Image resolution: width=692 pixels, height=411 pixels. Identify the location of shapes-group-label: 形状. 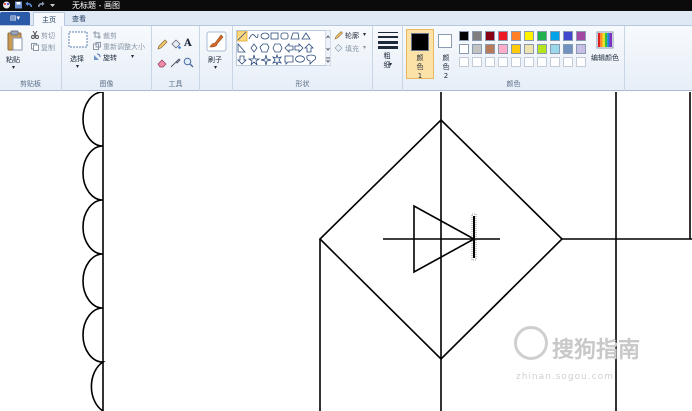
(302, 84).